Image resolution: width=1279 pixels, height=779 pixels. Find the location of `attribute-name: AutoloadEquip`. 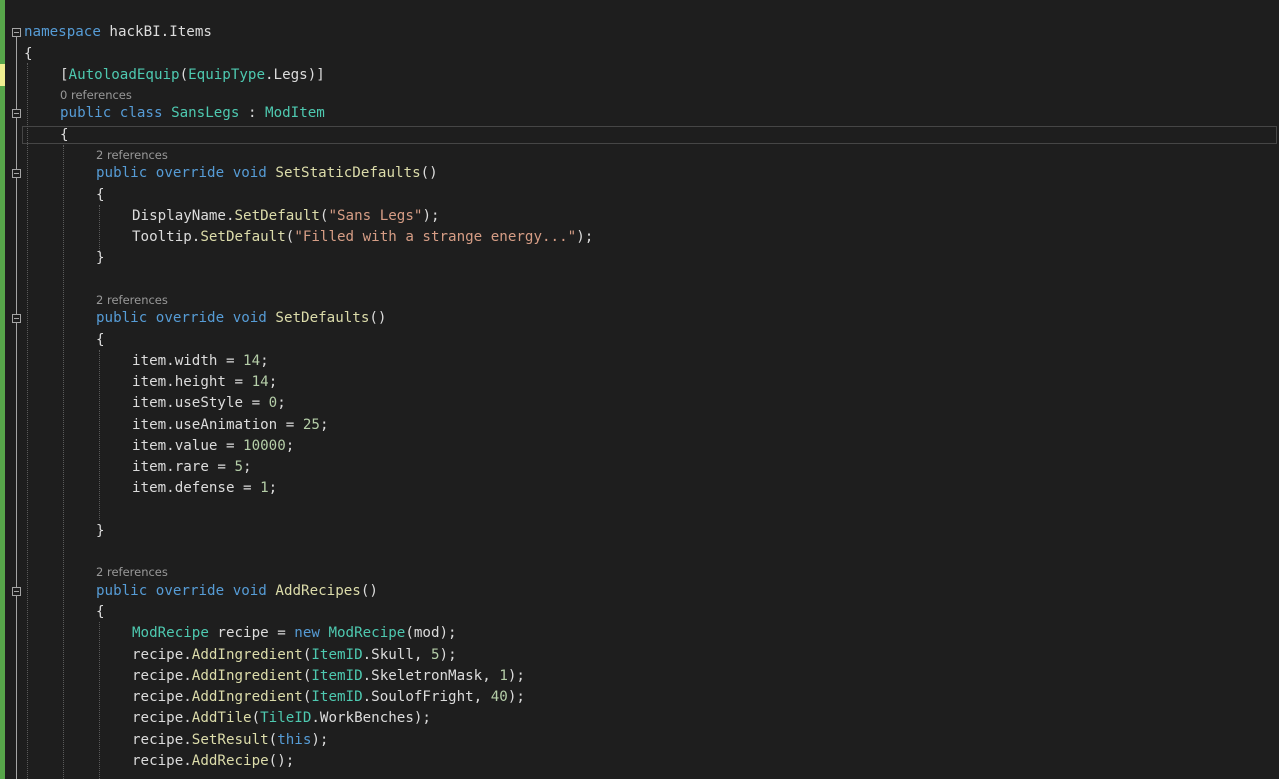

attribute-name: AutoloadEquip is located at coordinates (124, 75).